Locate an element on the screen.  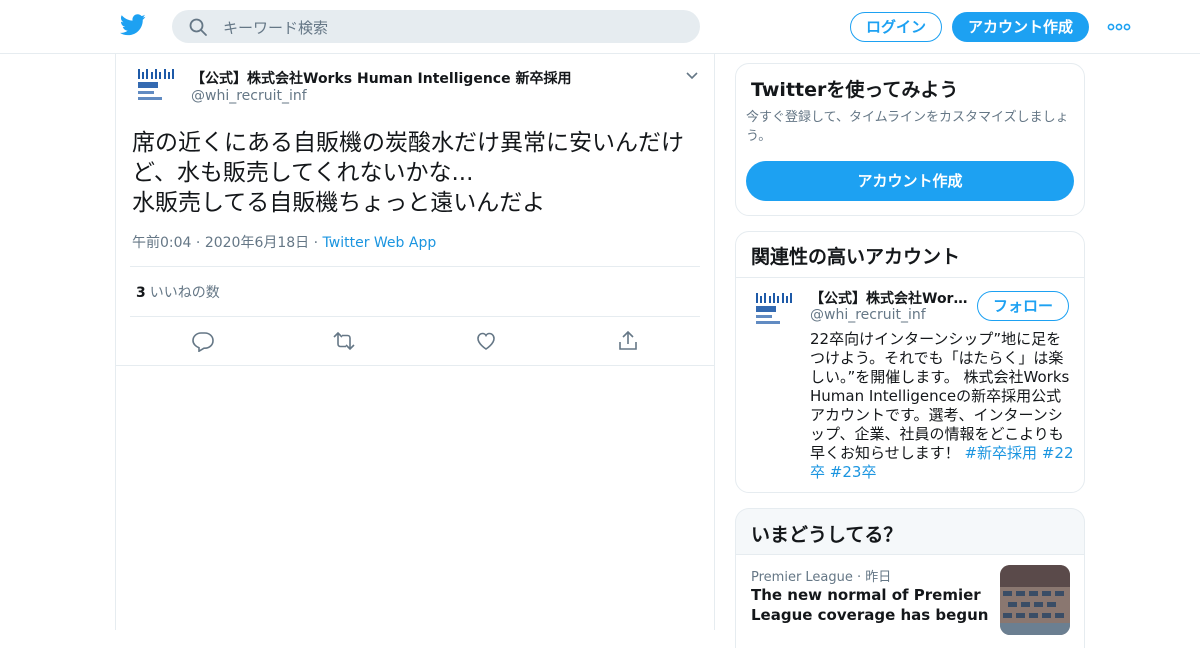
author-avatar is located at coordinates (158, 88).